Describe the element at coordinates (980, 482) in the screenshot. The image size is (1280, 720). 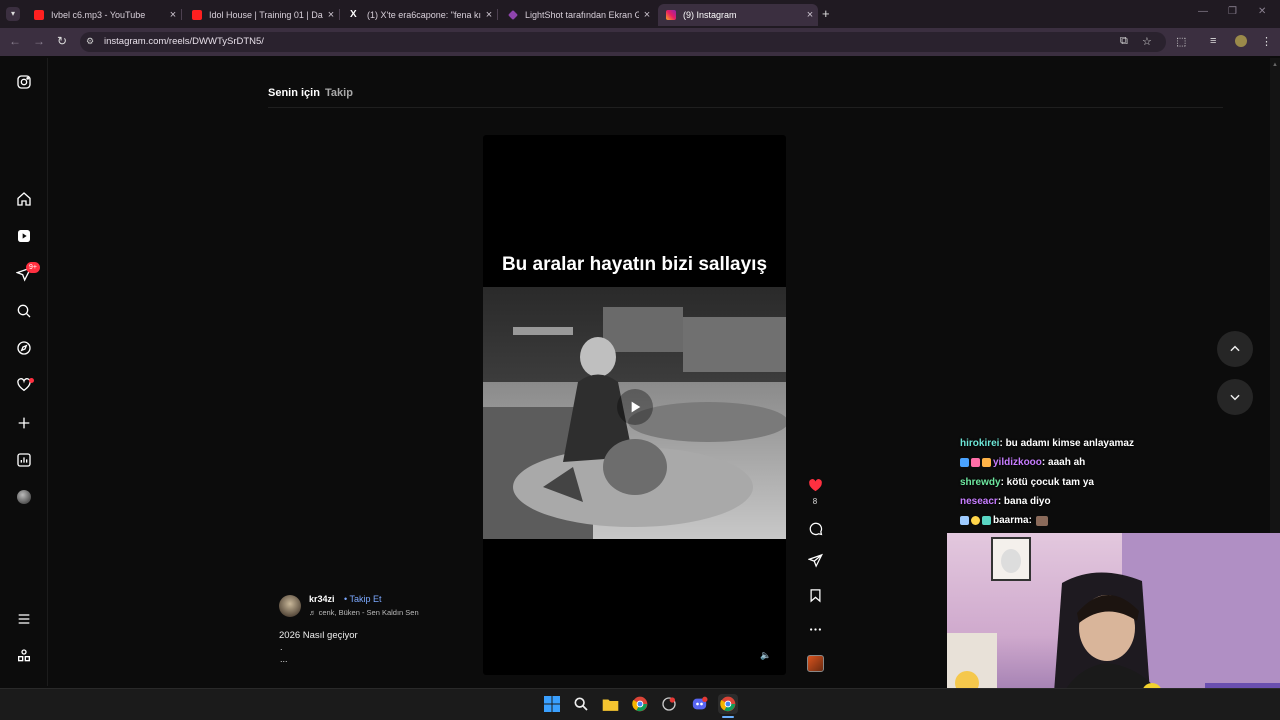
I see `chat-username: shrewdy` at that location.